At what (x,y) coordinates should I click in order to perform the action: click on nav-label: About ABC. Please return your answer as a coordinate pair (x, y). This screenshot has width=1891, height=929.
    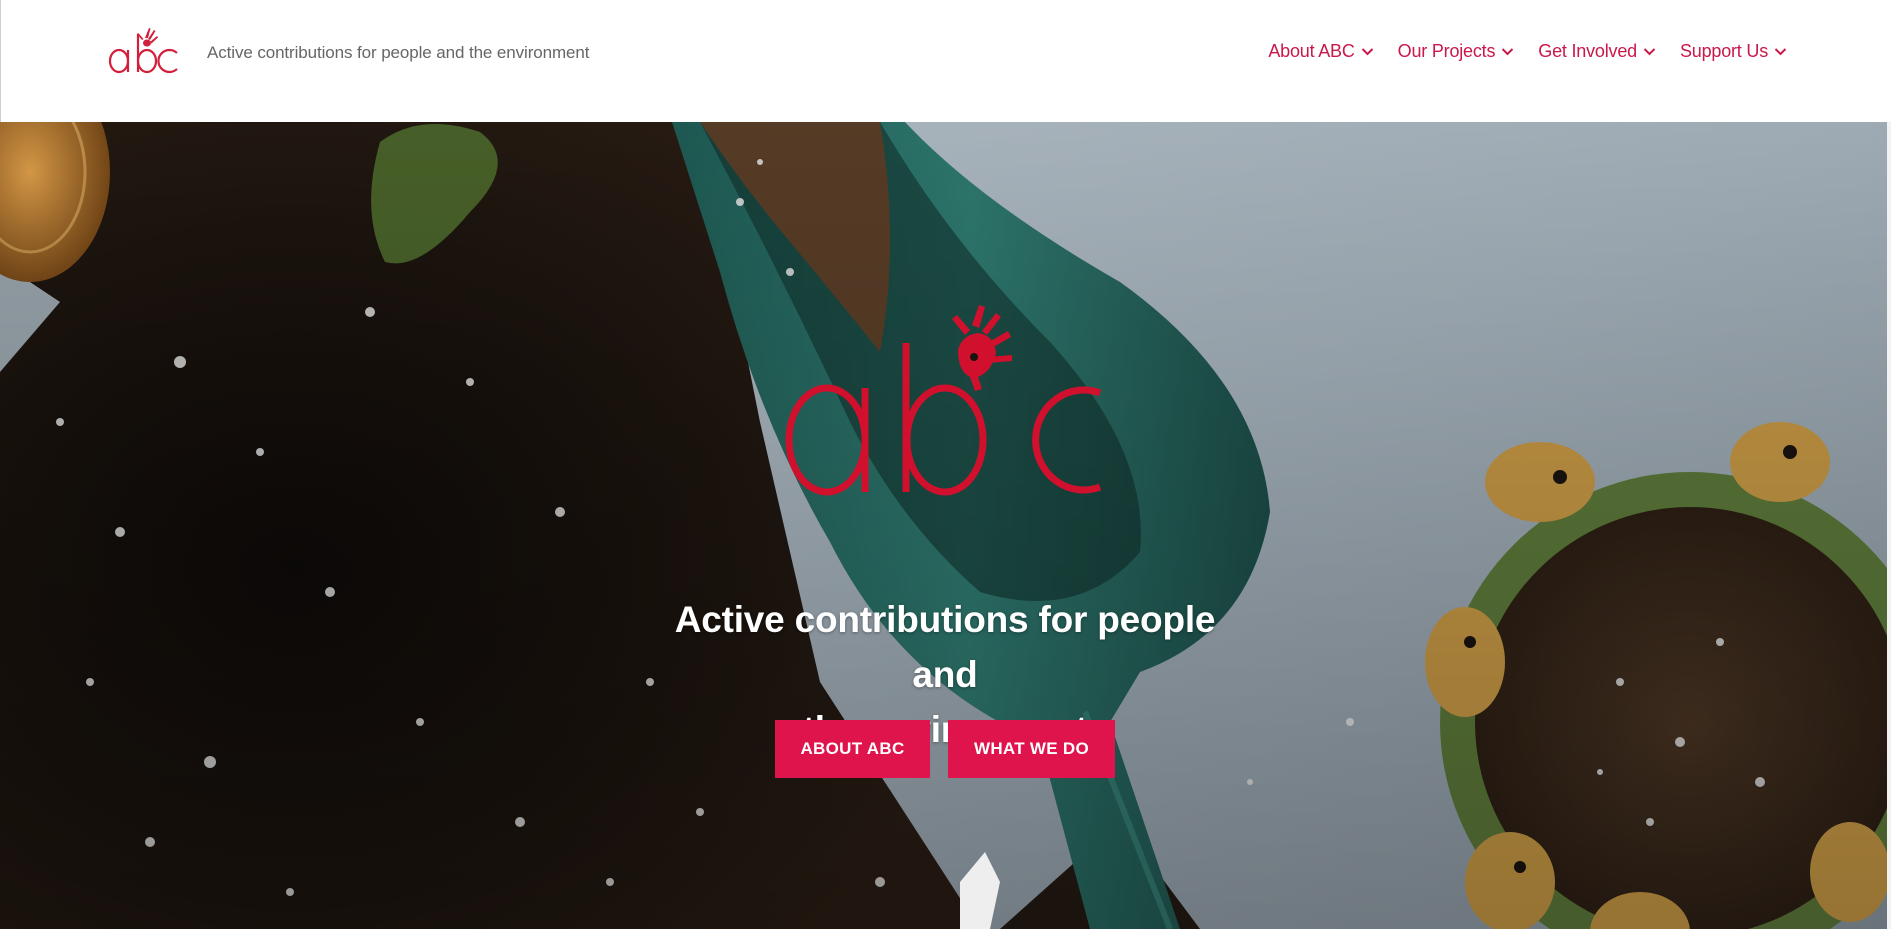
    Looking at the image, I should click on (1311, 51).